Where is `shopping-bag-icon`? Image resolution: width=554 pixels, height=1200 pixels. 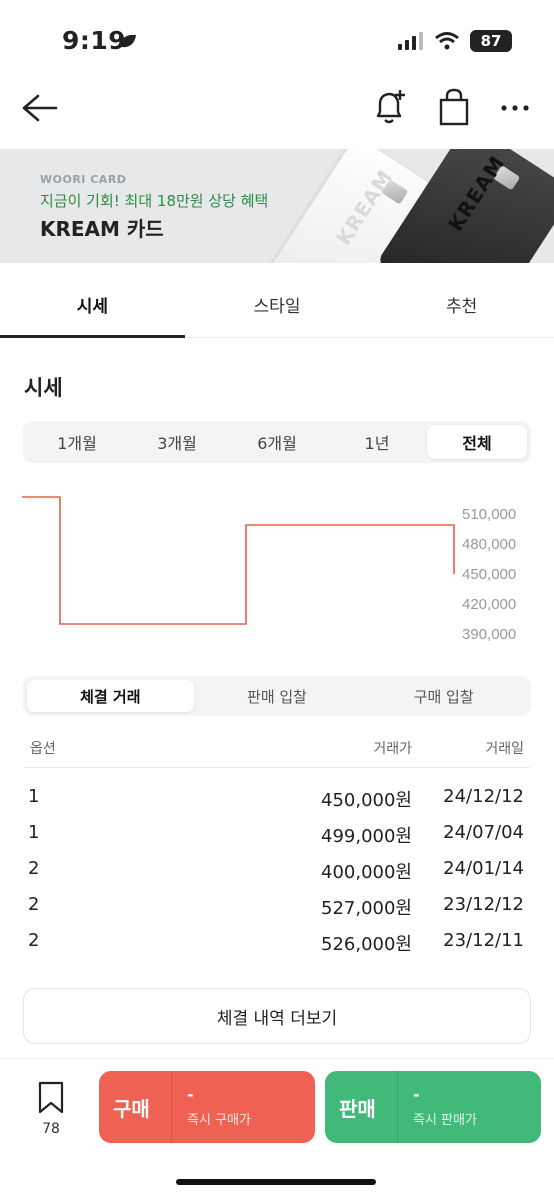 shopping-bag-icon is located at coordinates (454, 108).